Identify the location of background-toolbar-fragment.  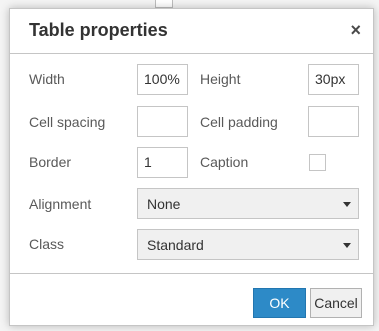
(164, 4).